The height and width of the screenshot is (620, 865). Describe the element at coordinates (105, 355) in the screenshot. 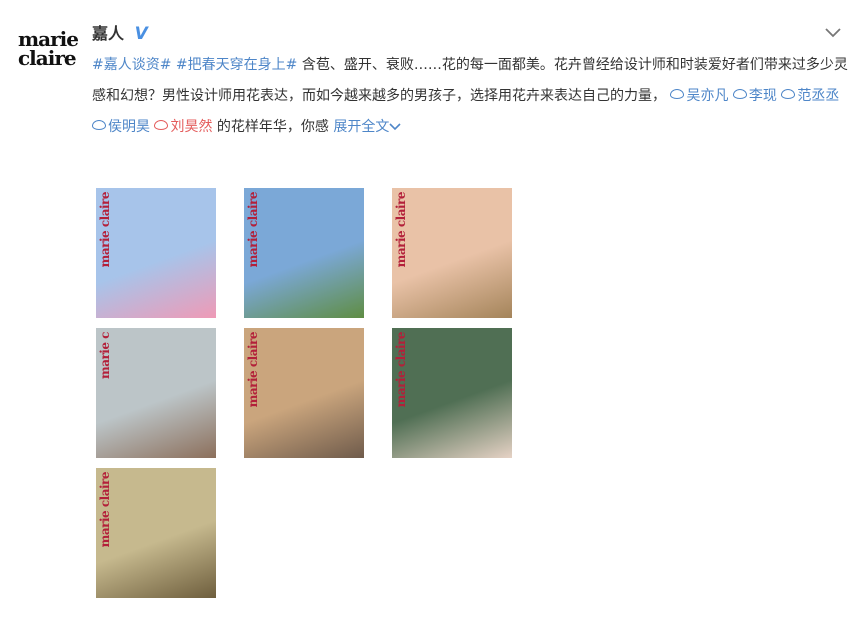

I see `logo: marie c` at that location.